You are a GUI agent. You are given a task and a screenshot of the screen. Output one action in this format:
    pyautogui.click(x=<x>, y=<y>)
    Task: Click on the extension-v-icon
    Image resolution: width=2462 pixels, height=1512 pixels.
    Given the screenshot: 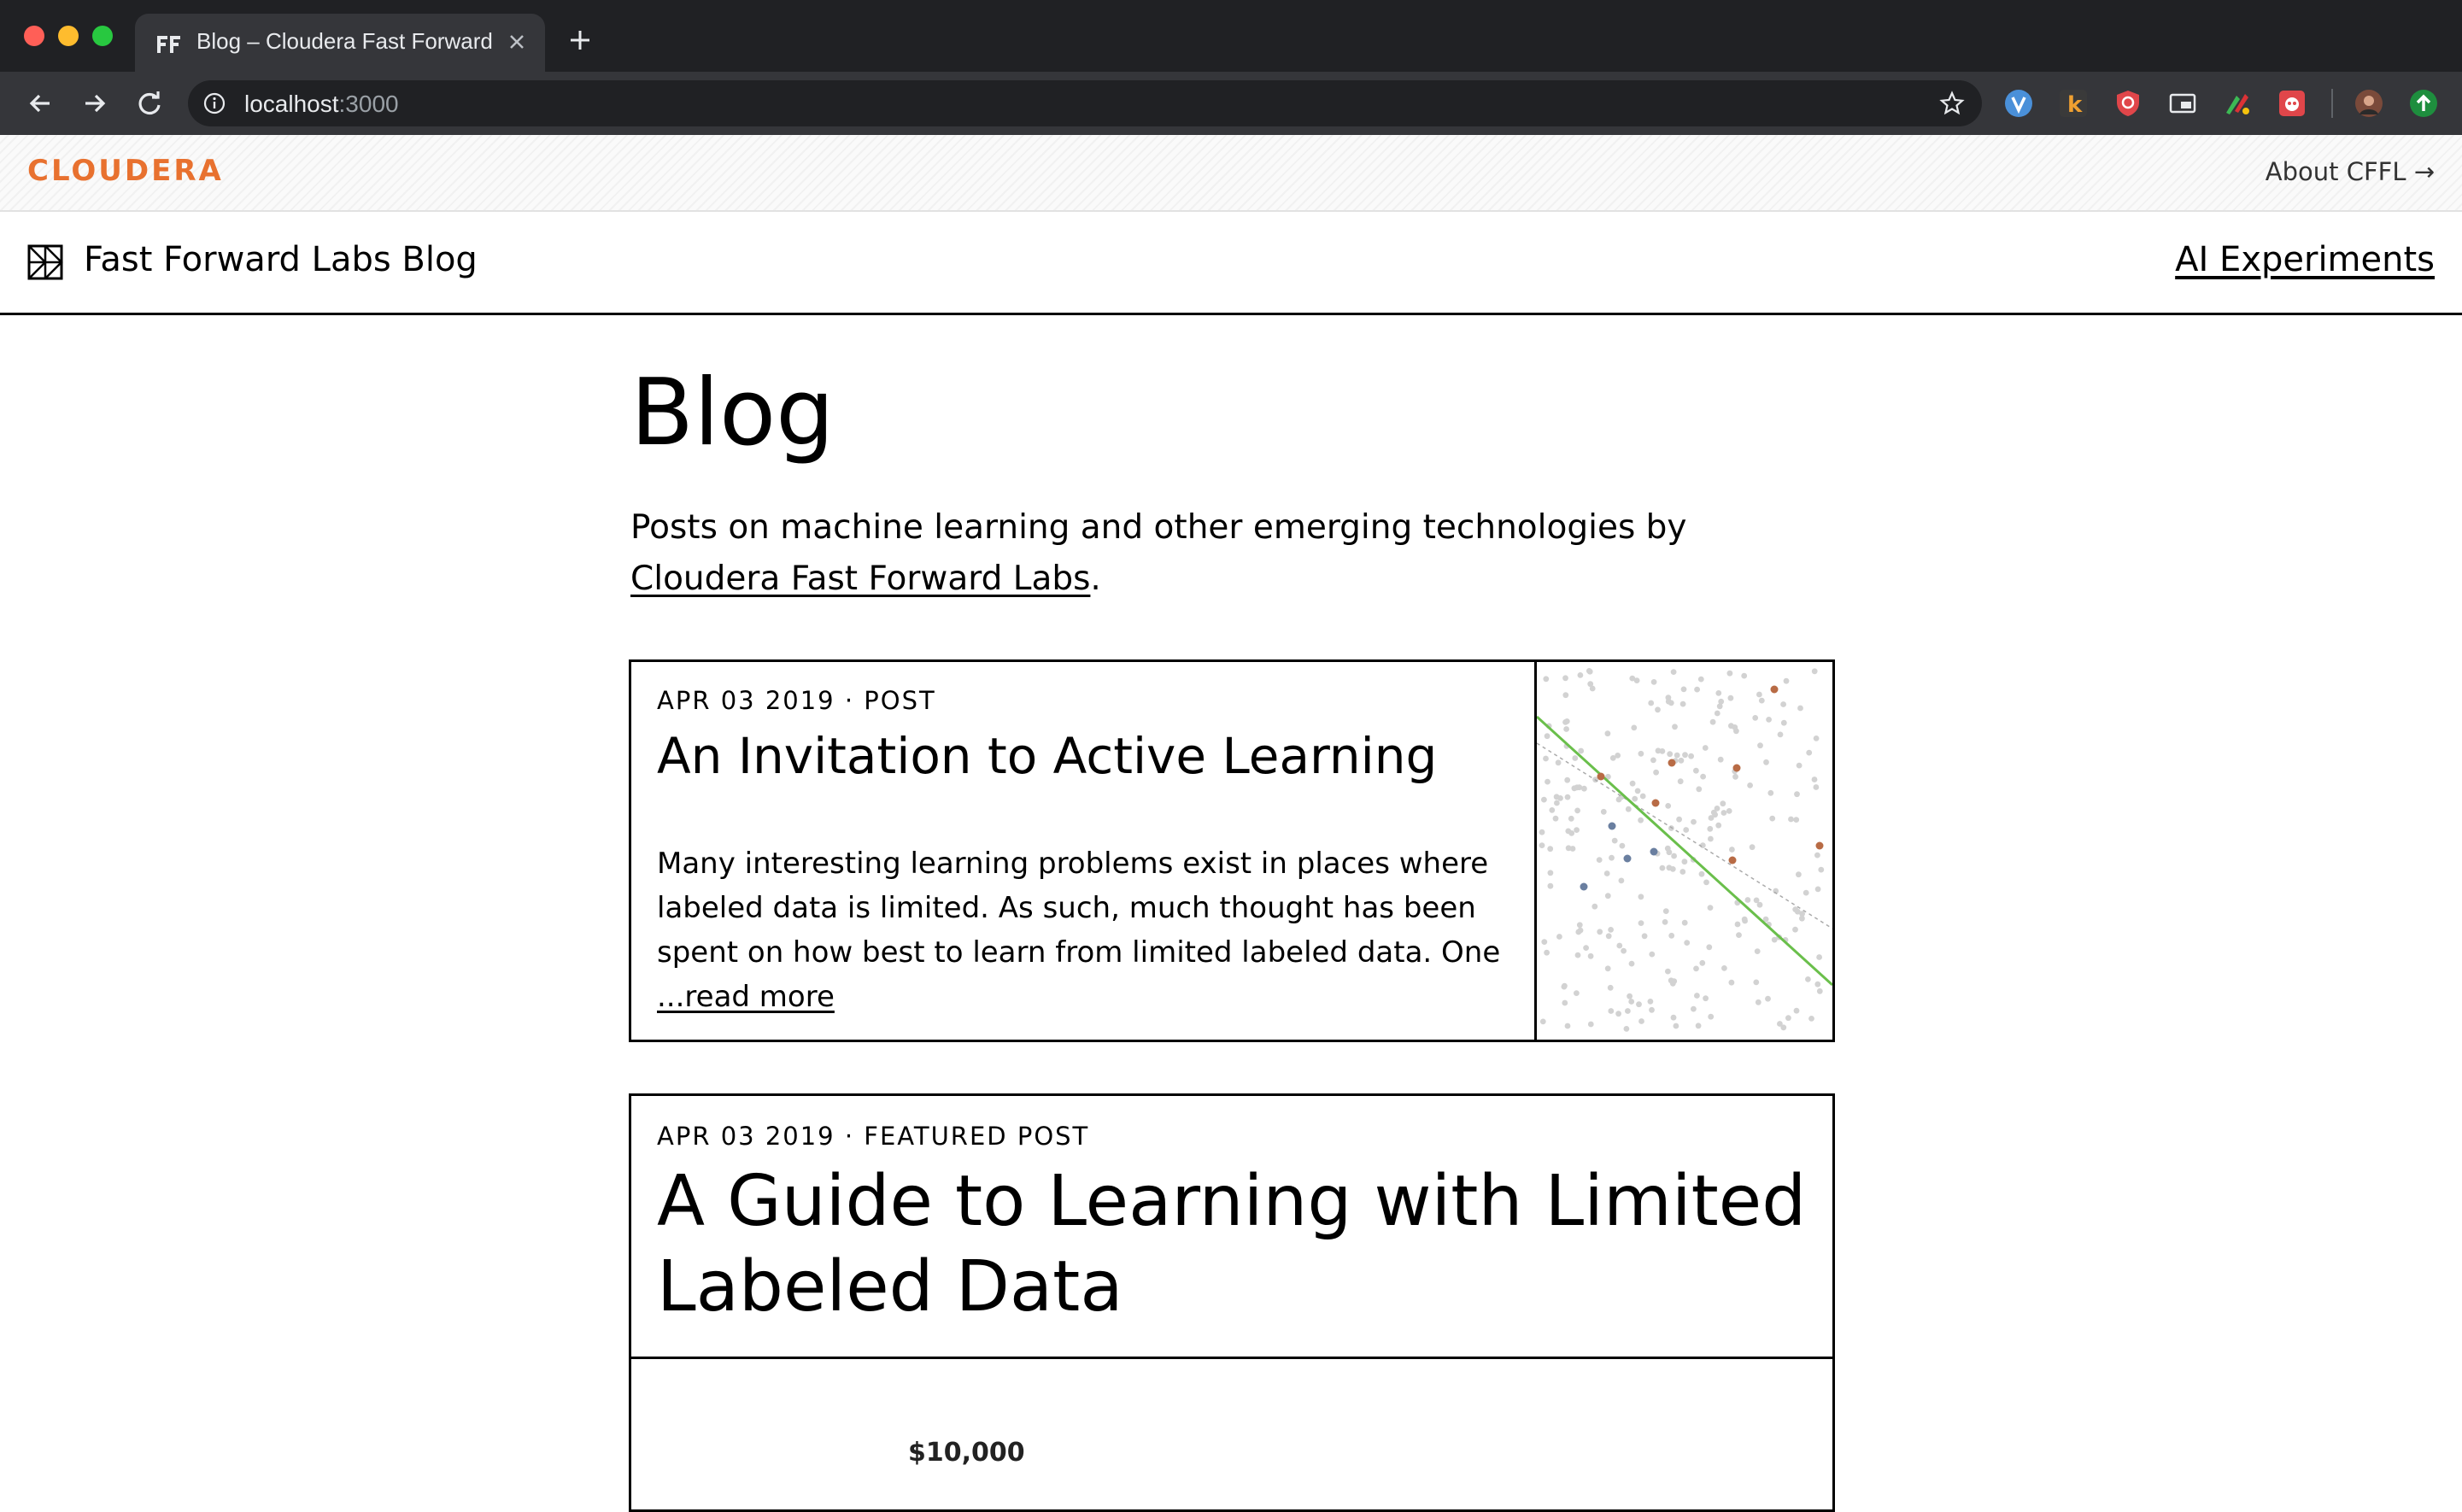 What is the action you would take?
    pyautogui.click(x=2018, y=103)
    